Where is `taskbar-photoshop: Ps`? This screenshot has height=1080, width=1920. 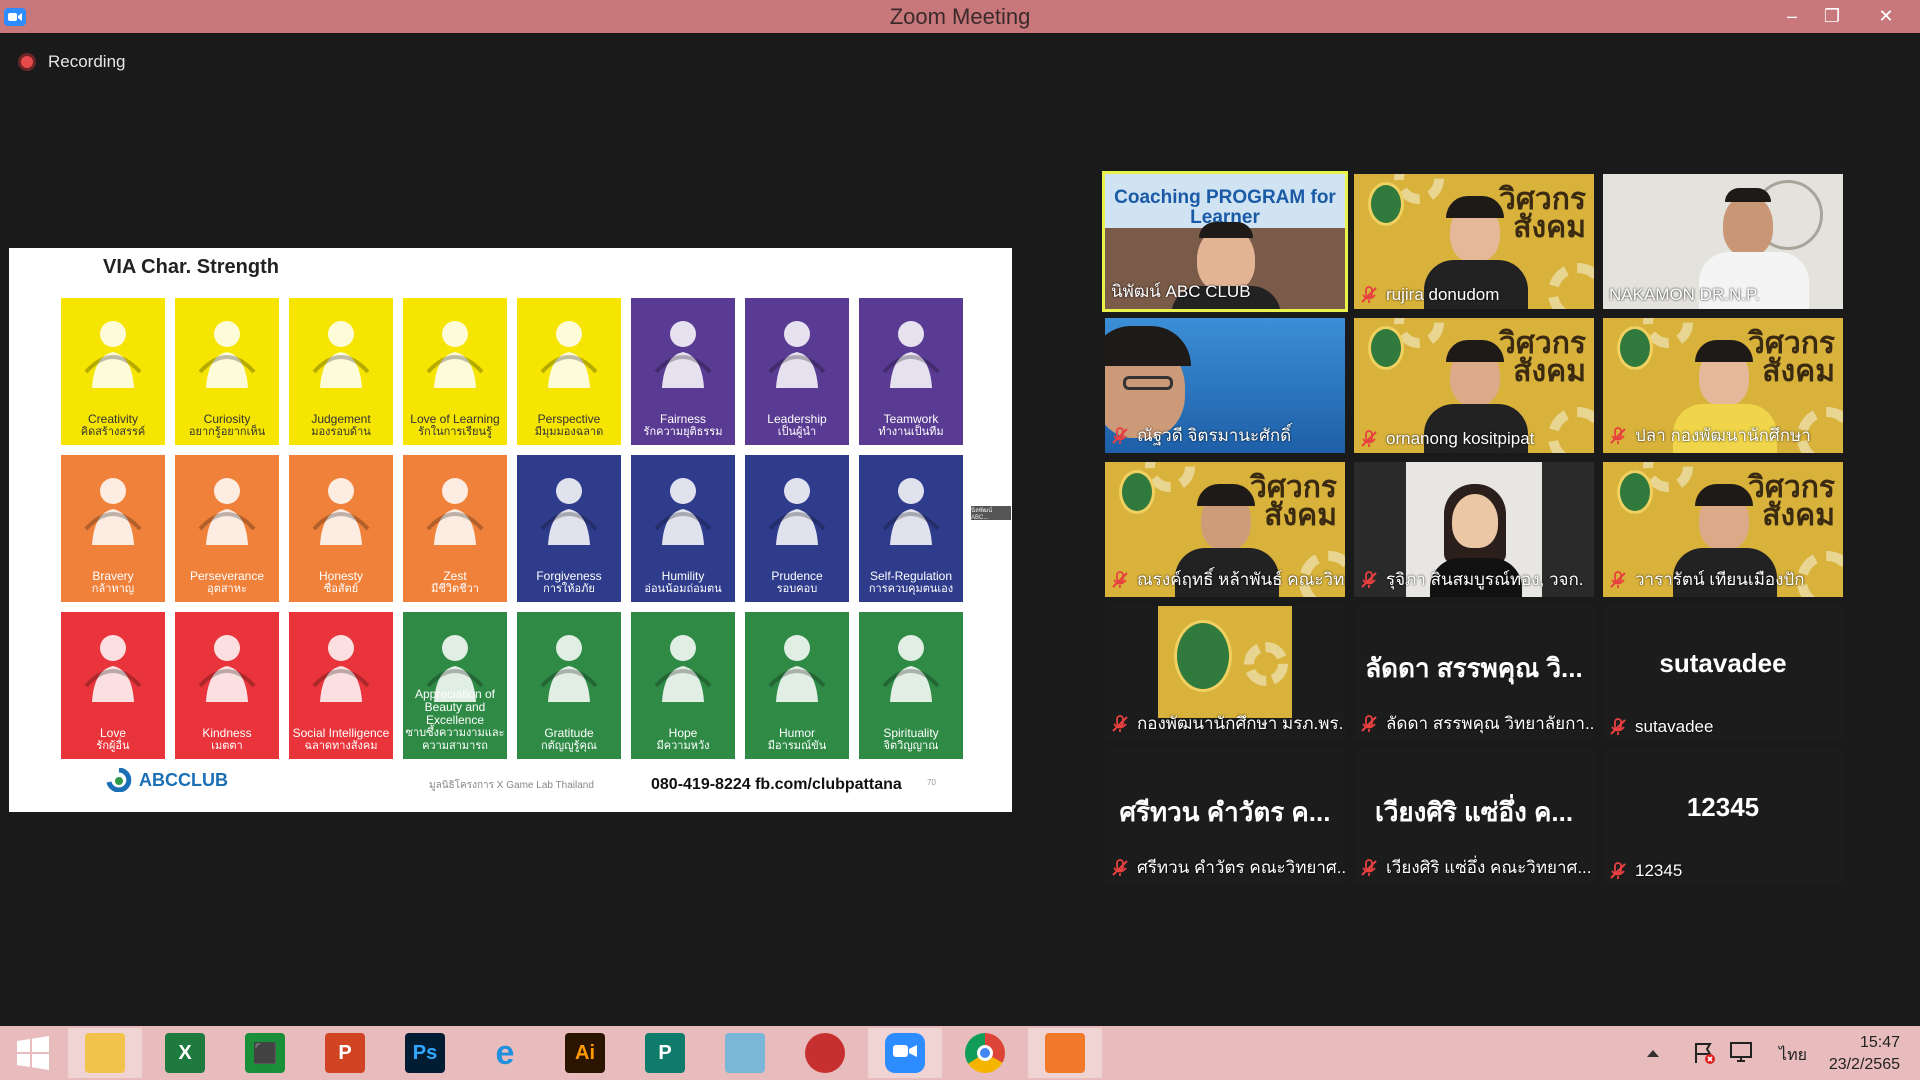
taskbar-photoshop: Ps is located at coordinates (425, 1053).